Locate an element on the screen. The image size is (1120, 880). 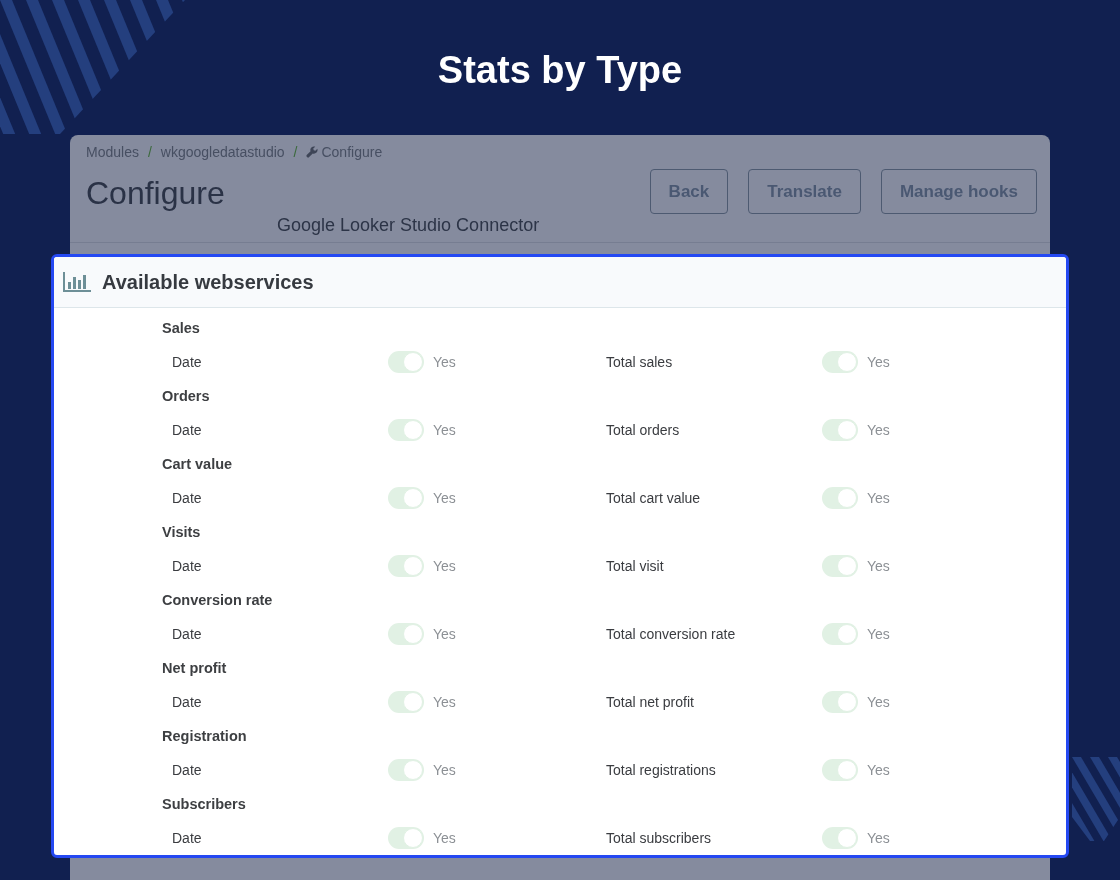
field-label: Total registrations is located at coordinates (661, 770).